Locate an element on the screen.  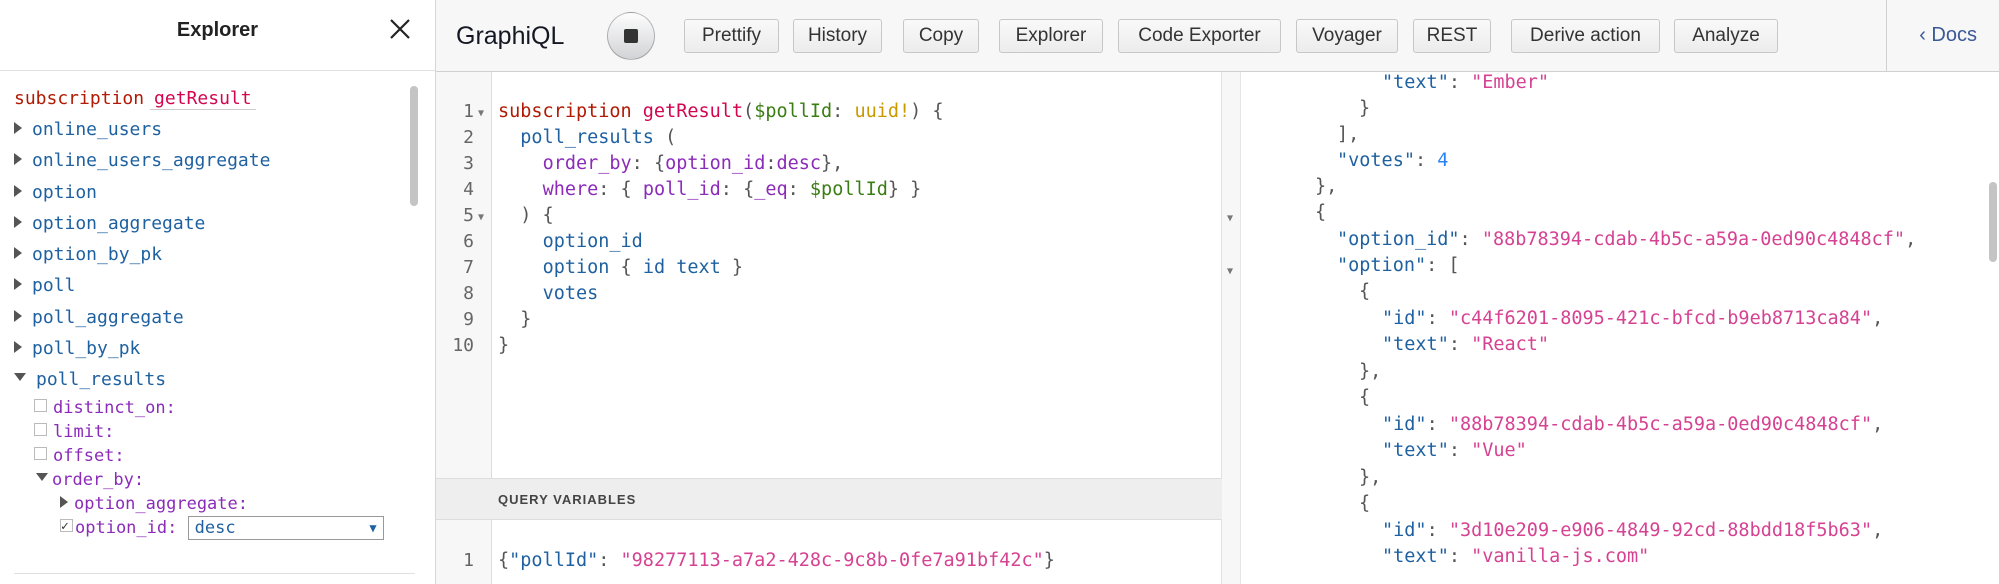
line-number: 9 is located at coordinates (468, 319).